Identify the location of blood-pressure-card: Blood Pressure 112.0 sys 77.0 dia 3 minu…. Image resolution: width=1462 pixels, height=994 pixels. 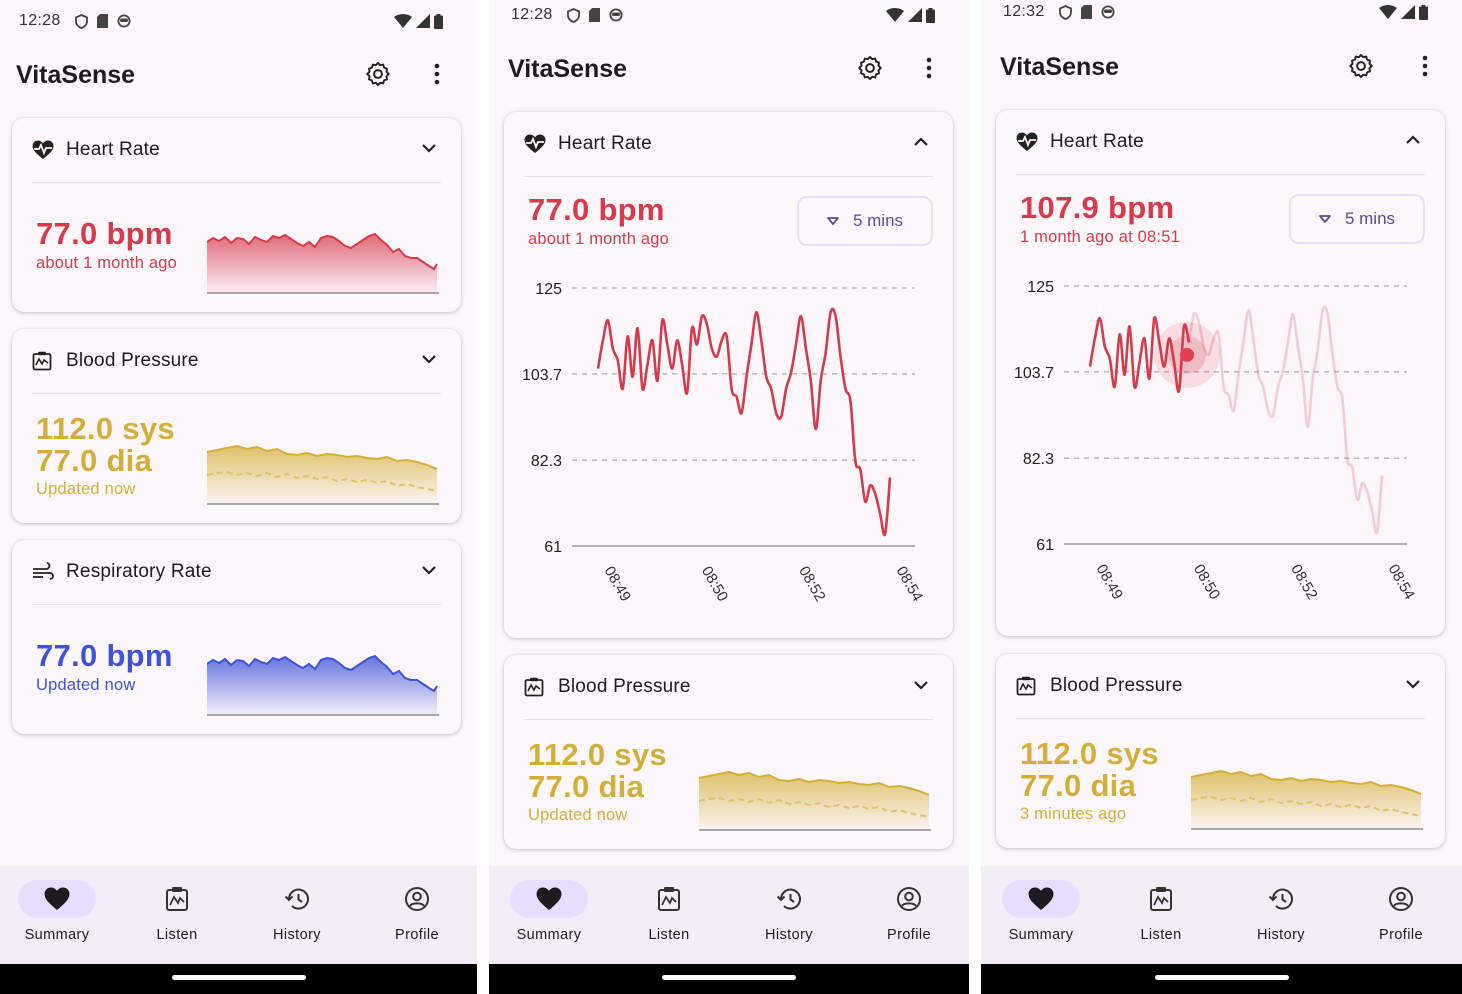
(1220, 751).